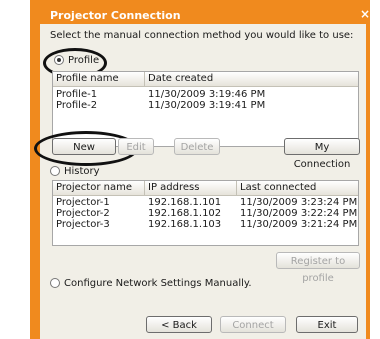 This screenshot has width=380, height=339. What do you see at coordinates (55, 283) in the screenshot?
I see `manual-settings-radio-icon` at bounding box center [55, 283].